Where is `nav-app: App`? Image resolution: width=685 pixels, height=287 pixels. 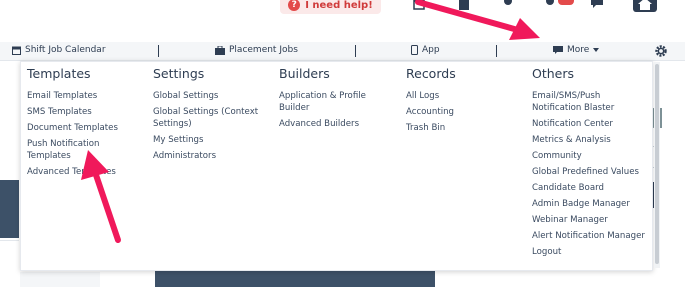 nav-app: App is located at coordinates (425, 50).